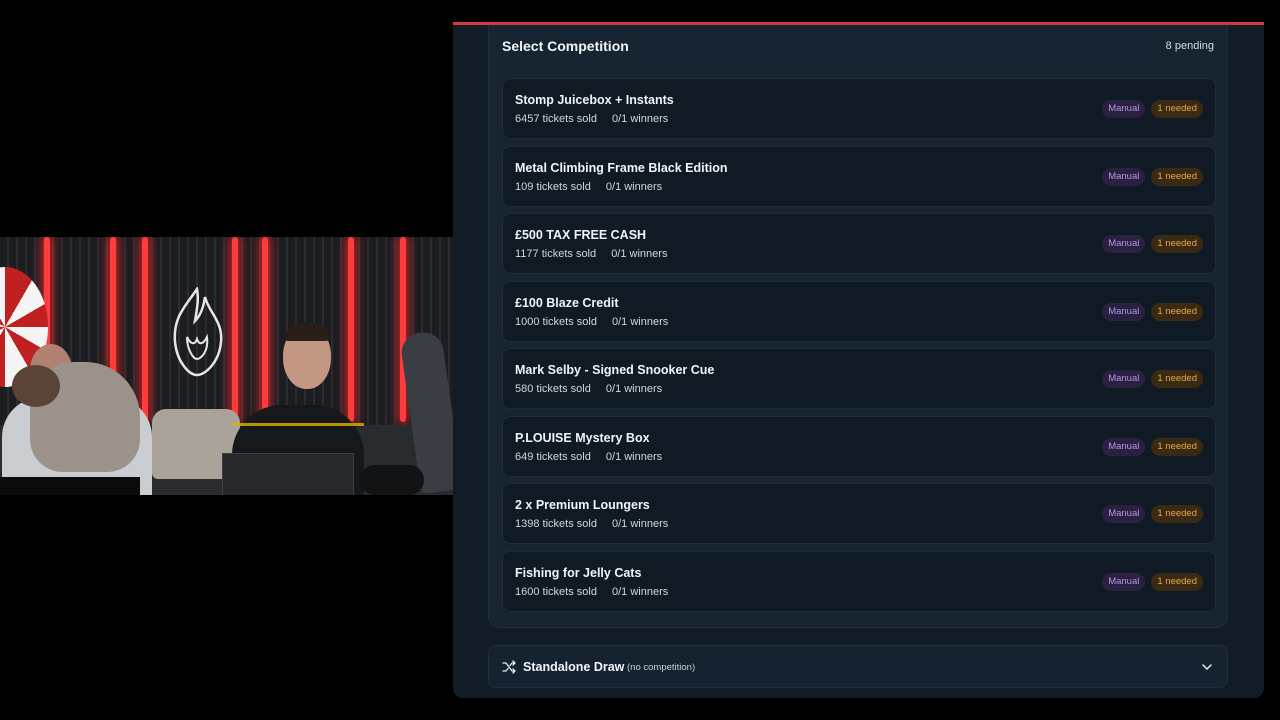 The height and width of the screenshot is (720, 1280). What do you see at coordinates (567, 302) in the screenshot?
I see `competition-name: £100 Blaze Credit` at bounding box center [567, 302].